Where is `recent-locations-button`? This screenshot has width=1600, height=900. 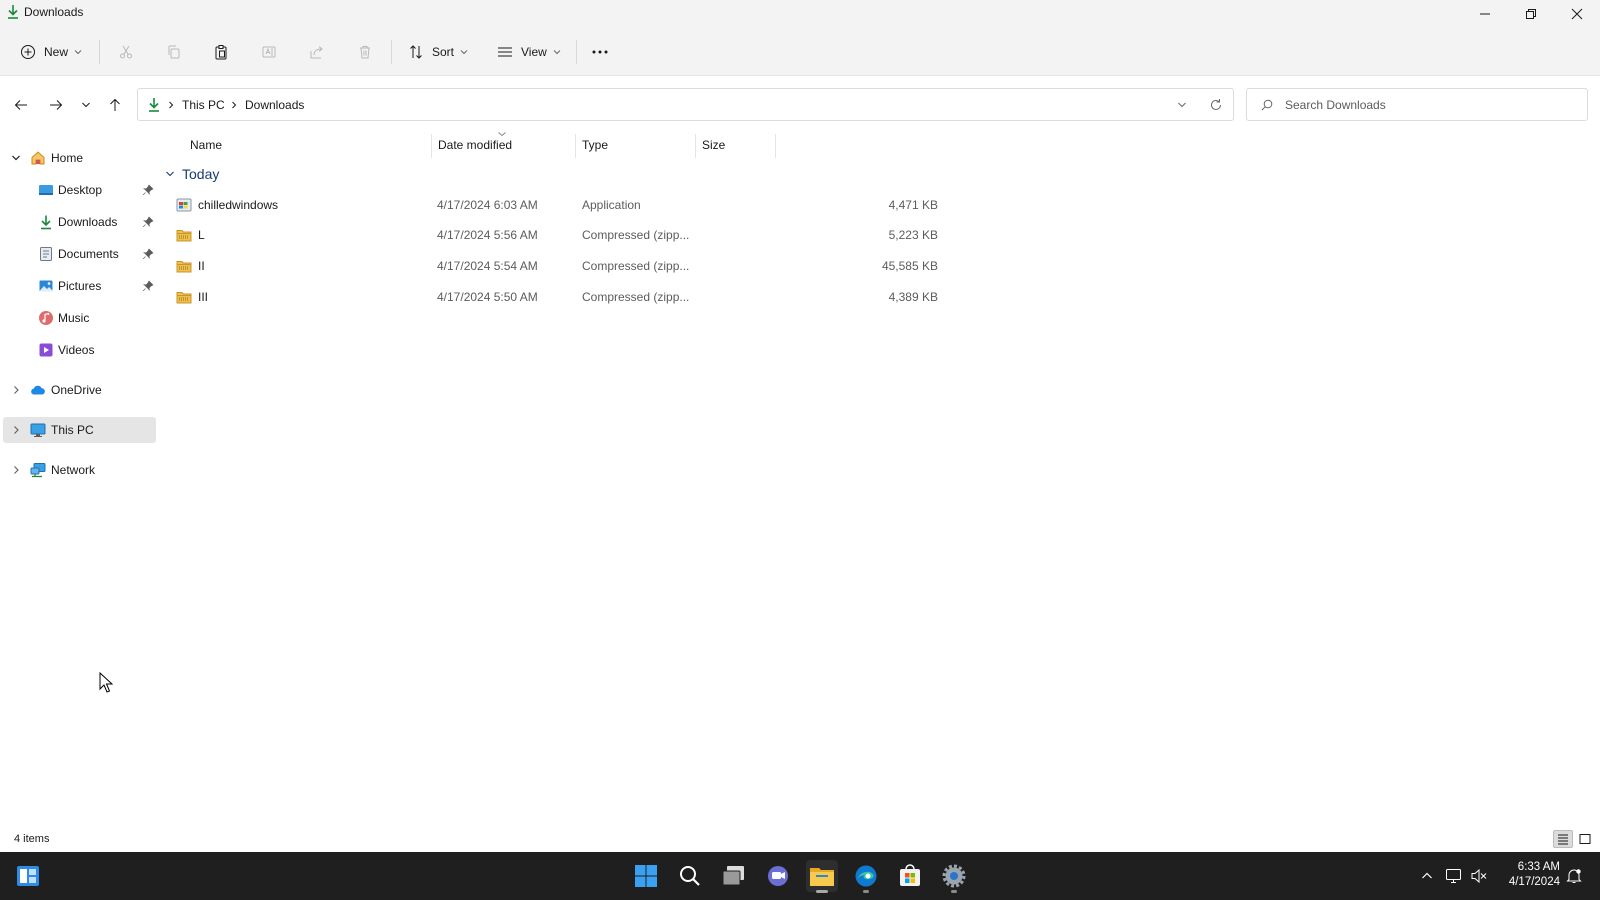 recent-locations-button is located at coordinates (86, 105).